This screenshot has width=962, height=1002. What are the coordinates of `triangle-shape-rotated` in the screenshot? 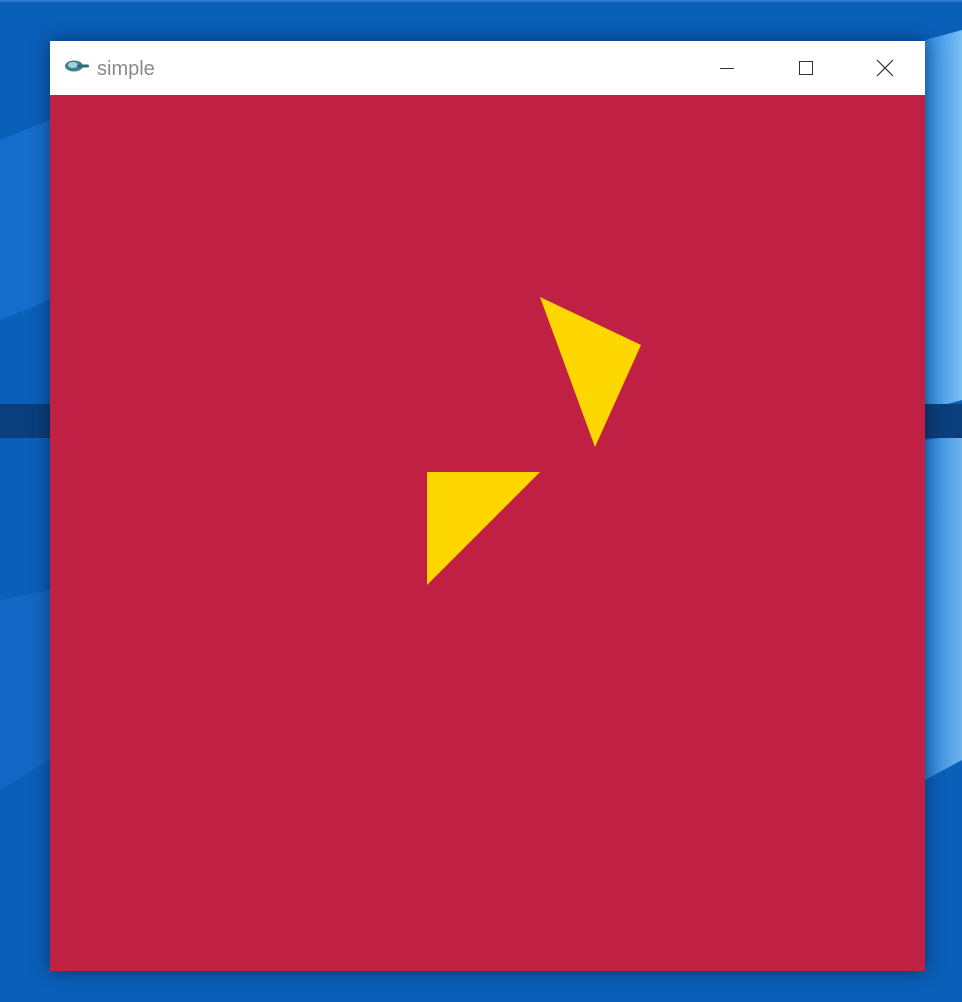 It's located at (590, 372).